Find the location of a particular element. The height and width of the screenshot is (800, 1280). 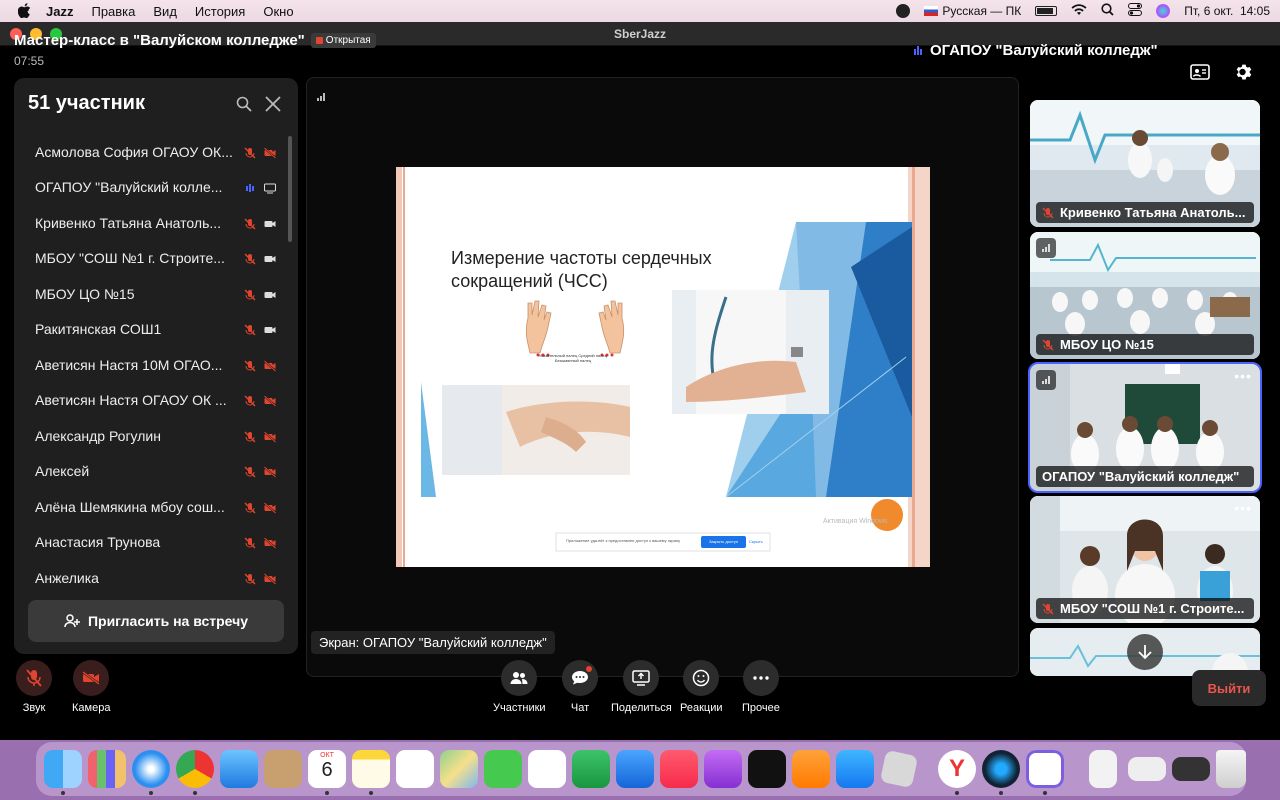

invite-to-meeting-button: Пригласить на встречу is located at coordinates (156, 621).